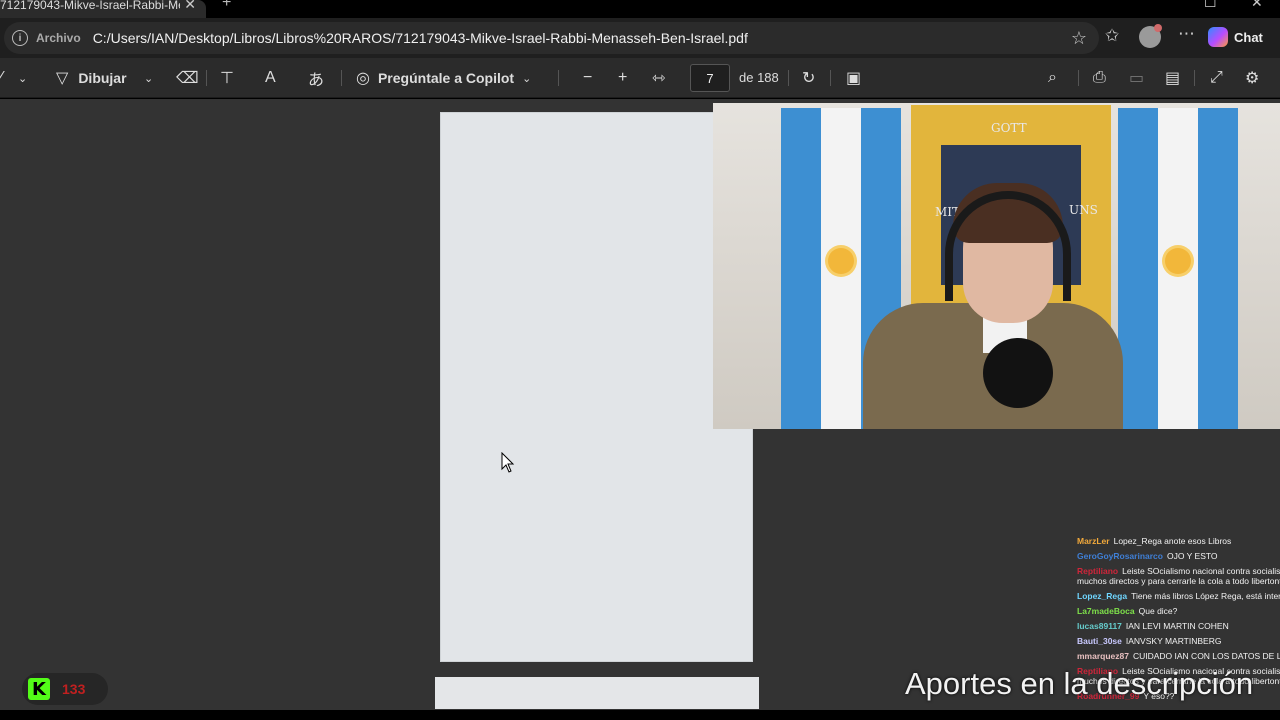  I want to click on zoom-out-button: −, so click(587, 78).